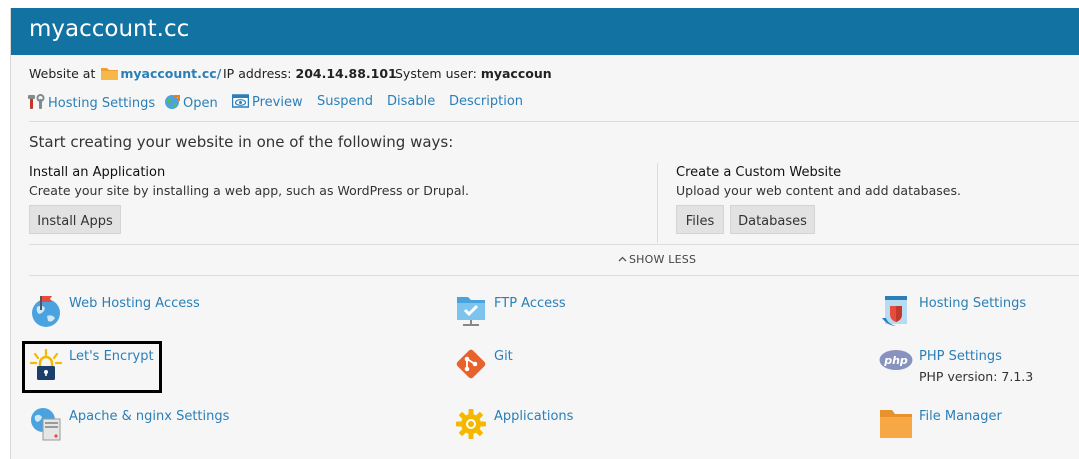 The width and height of the screenshot is (1079, 459). What do you see at coordinates (973, 303) in the screenshot?
I see `tool-label: Hosting Settings` at bounding box center [973, 303].